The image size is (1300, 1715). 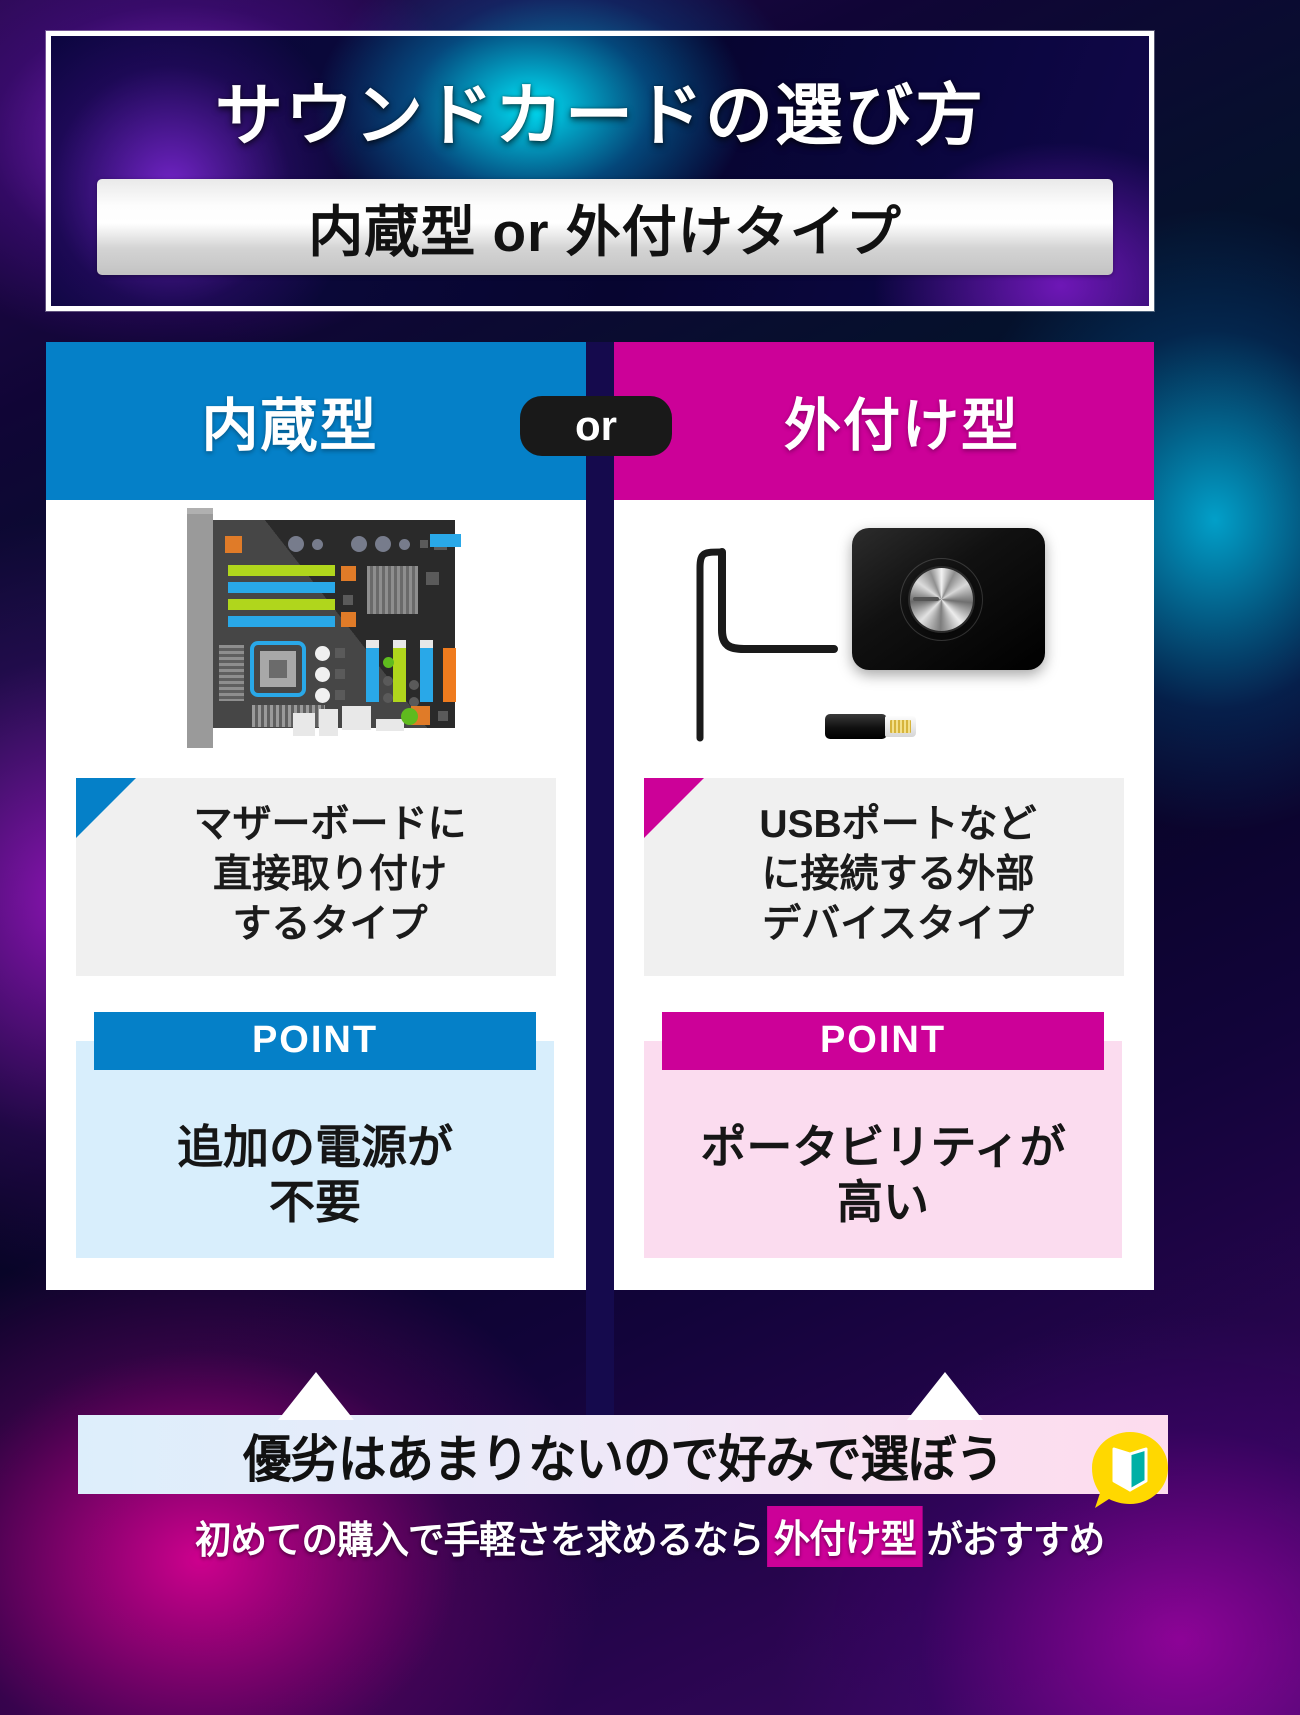 I want to click on header-frame: サウンドカードの選び方 内蔵型 or 外付けタイプ, so click(x=600, y=171).